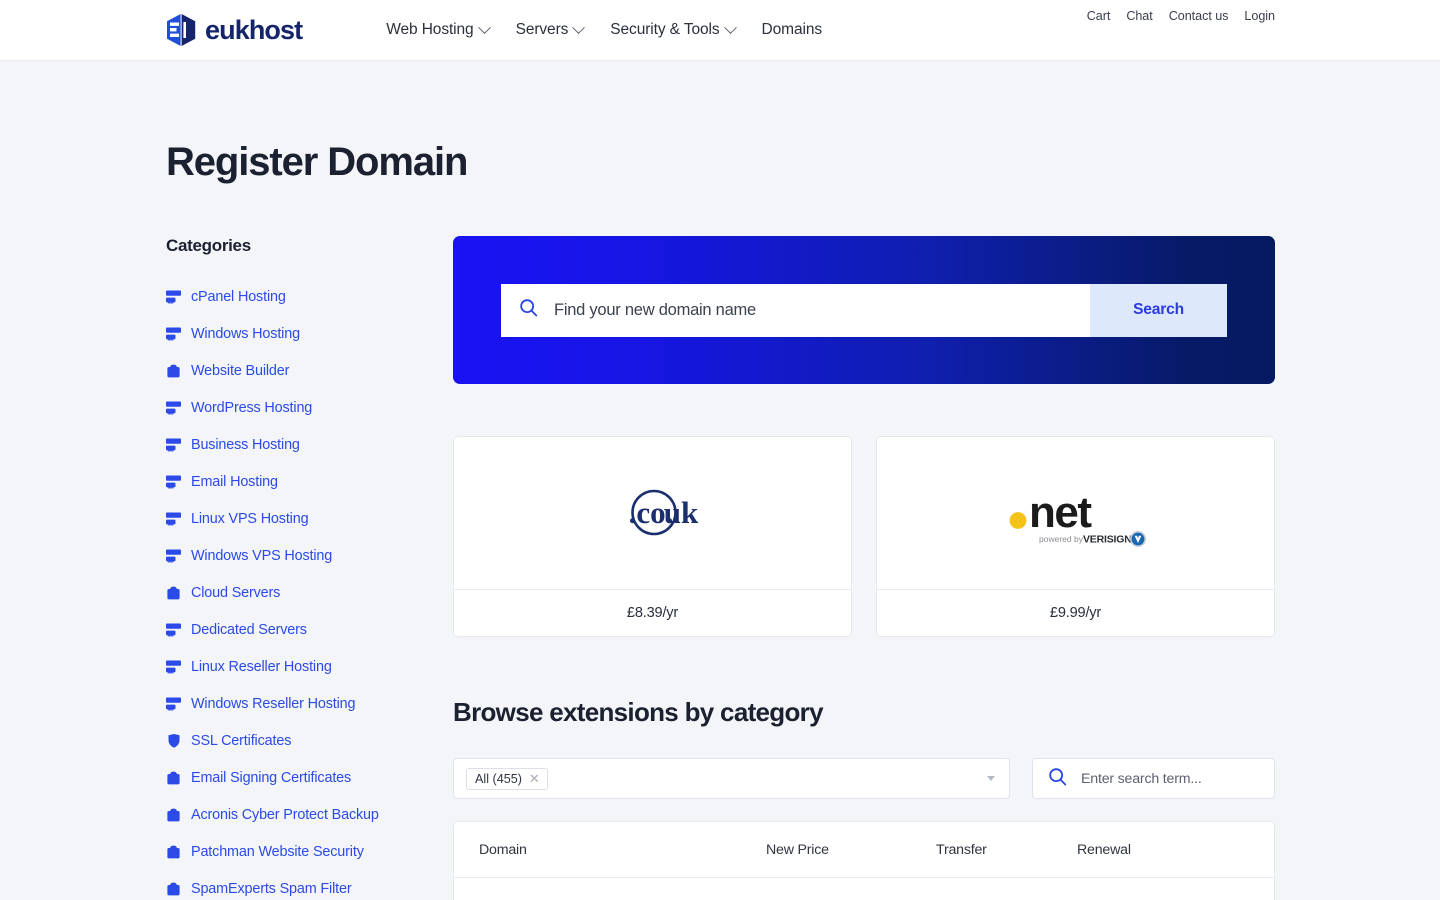  Describe the element at coordinates (430, 29) in the screenshot. I see `nav-item-label: Web Hosting` at that location.